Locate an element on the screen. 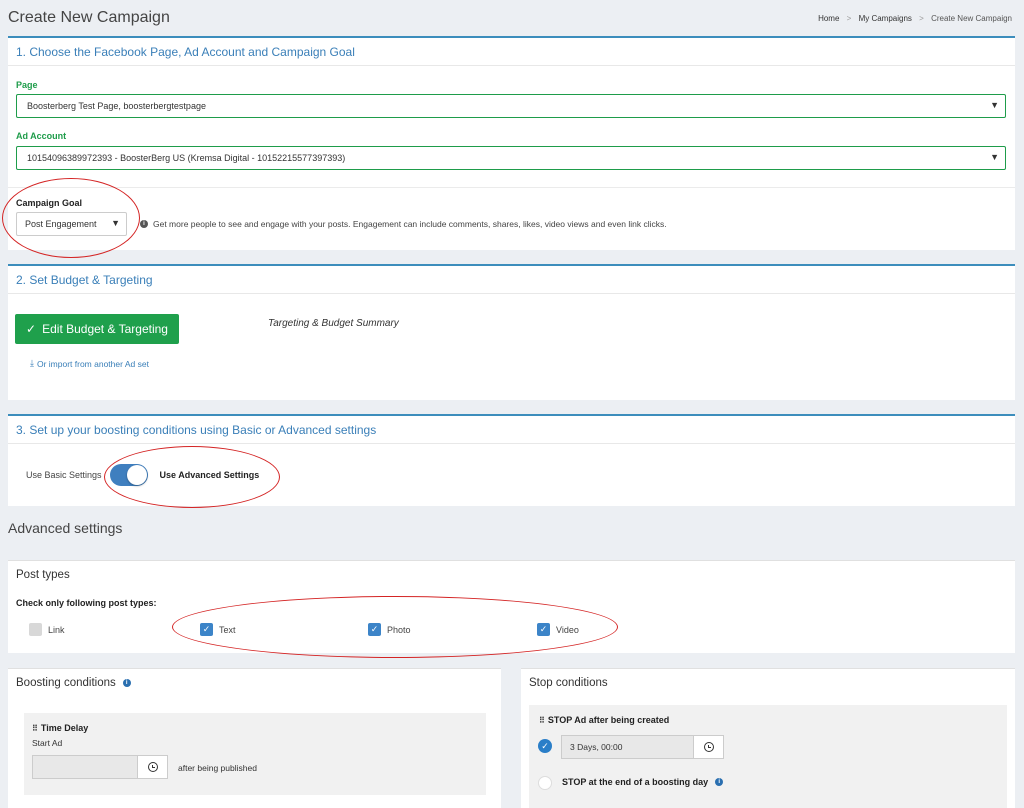 The width and height of the screenshot is (1024, 808). checkbox-box is located at coordinates (35, 629).